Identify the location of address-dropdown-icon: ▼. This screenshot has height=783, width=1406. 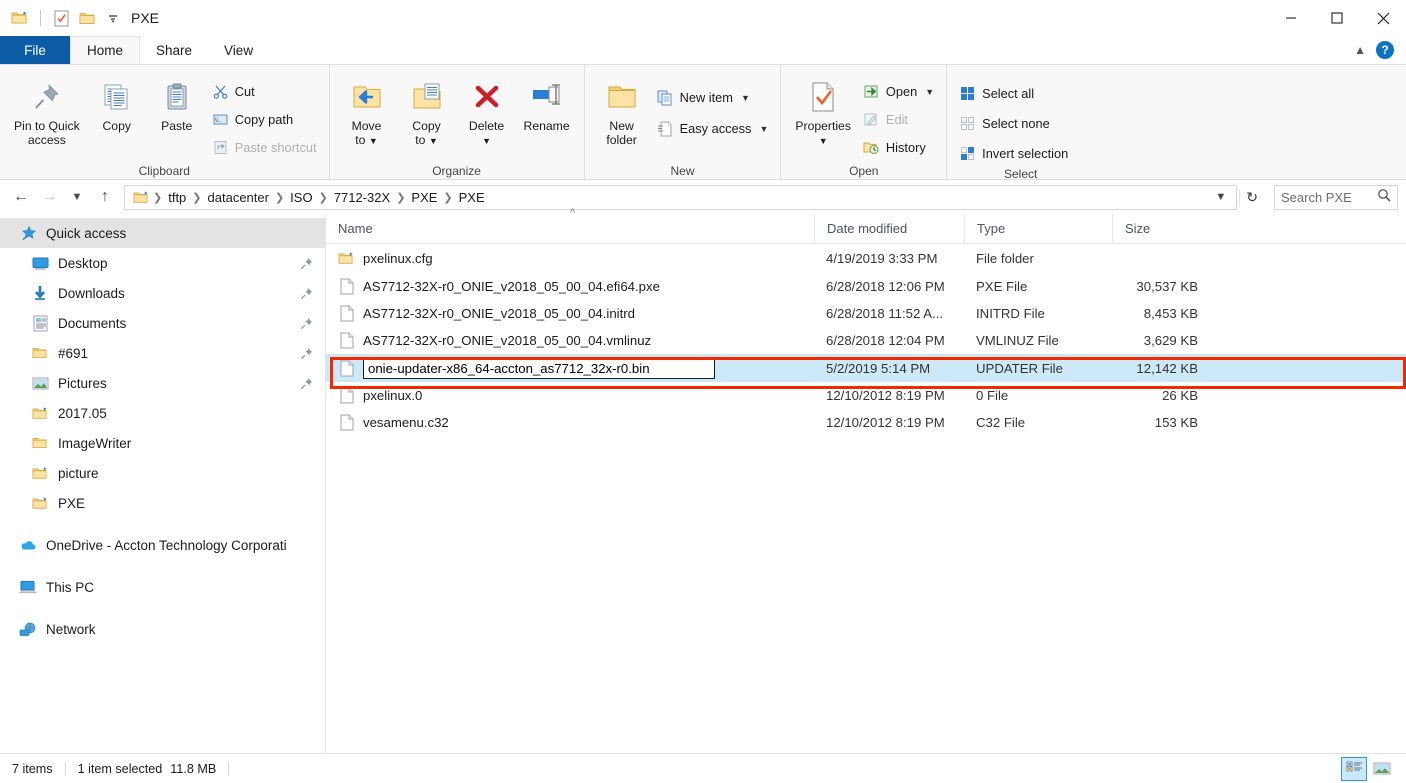
(1220, 197).